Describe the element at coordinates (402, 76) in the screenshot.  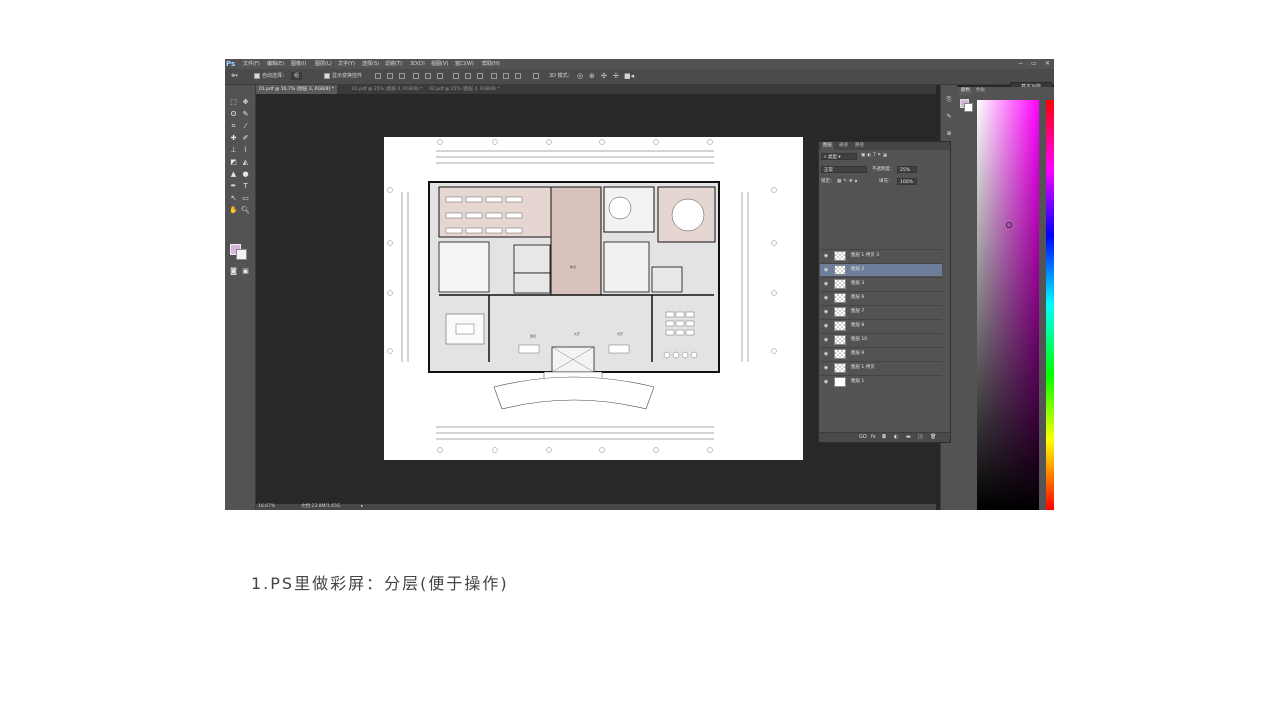
I see `align-bottom-icon` at that location.